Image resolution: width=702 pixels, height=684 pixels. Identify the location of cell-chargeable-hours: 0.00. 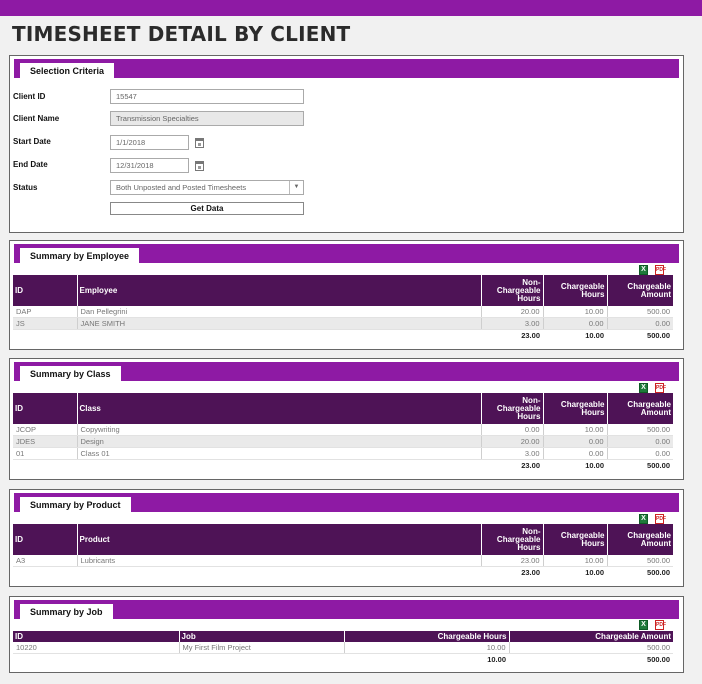
(575, 453).